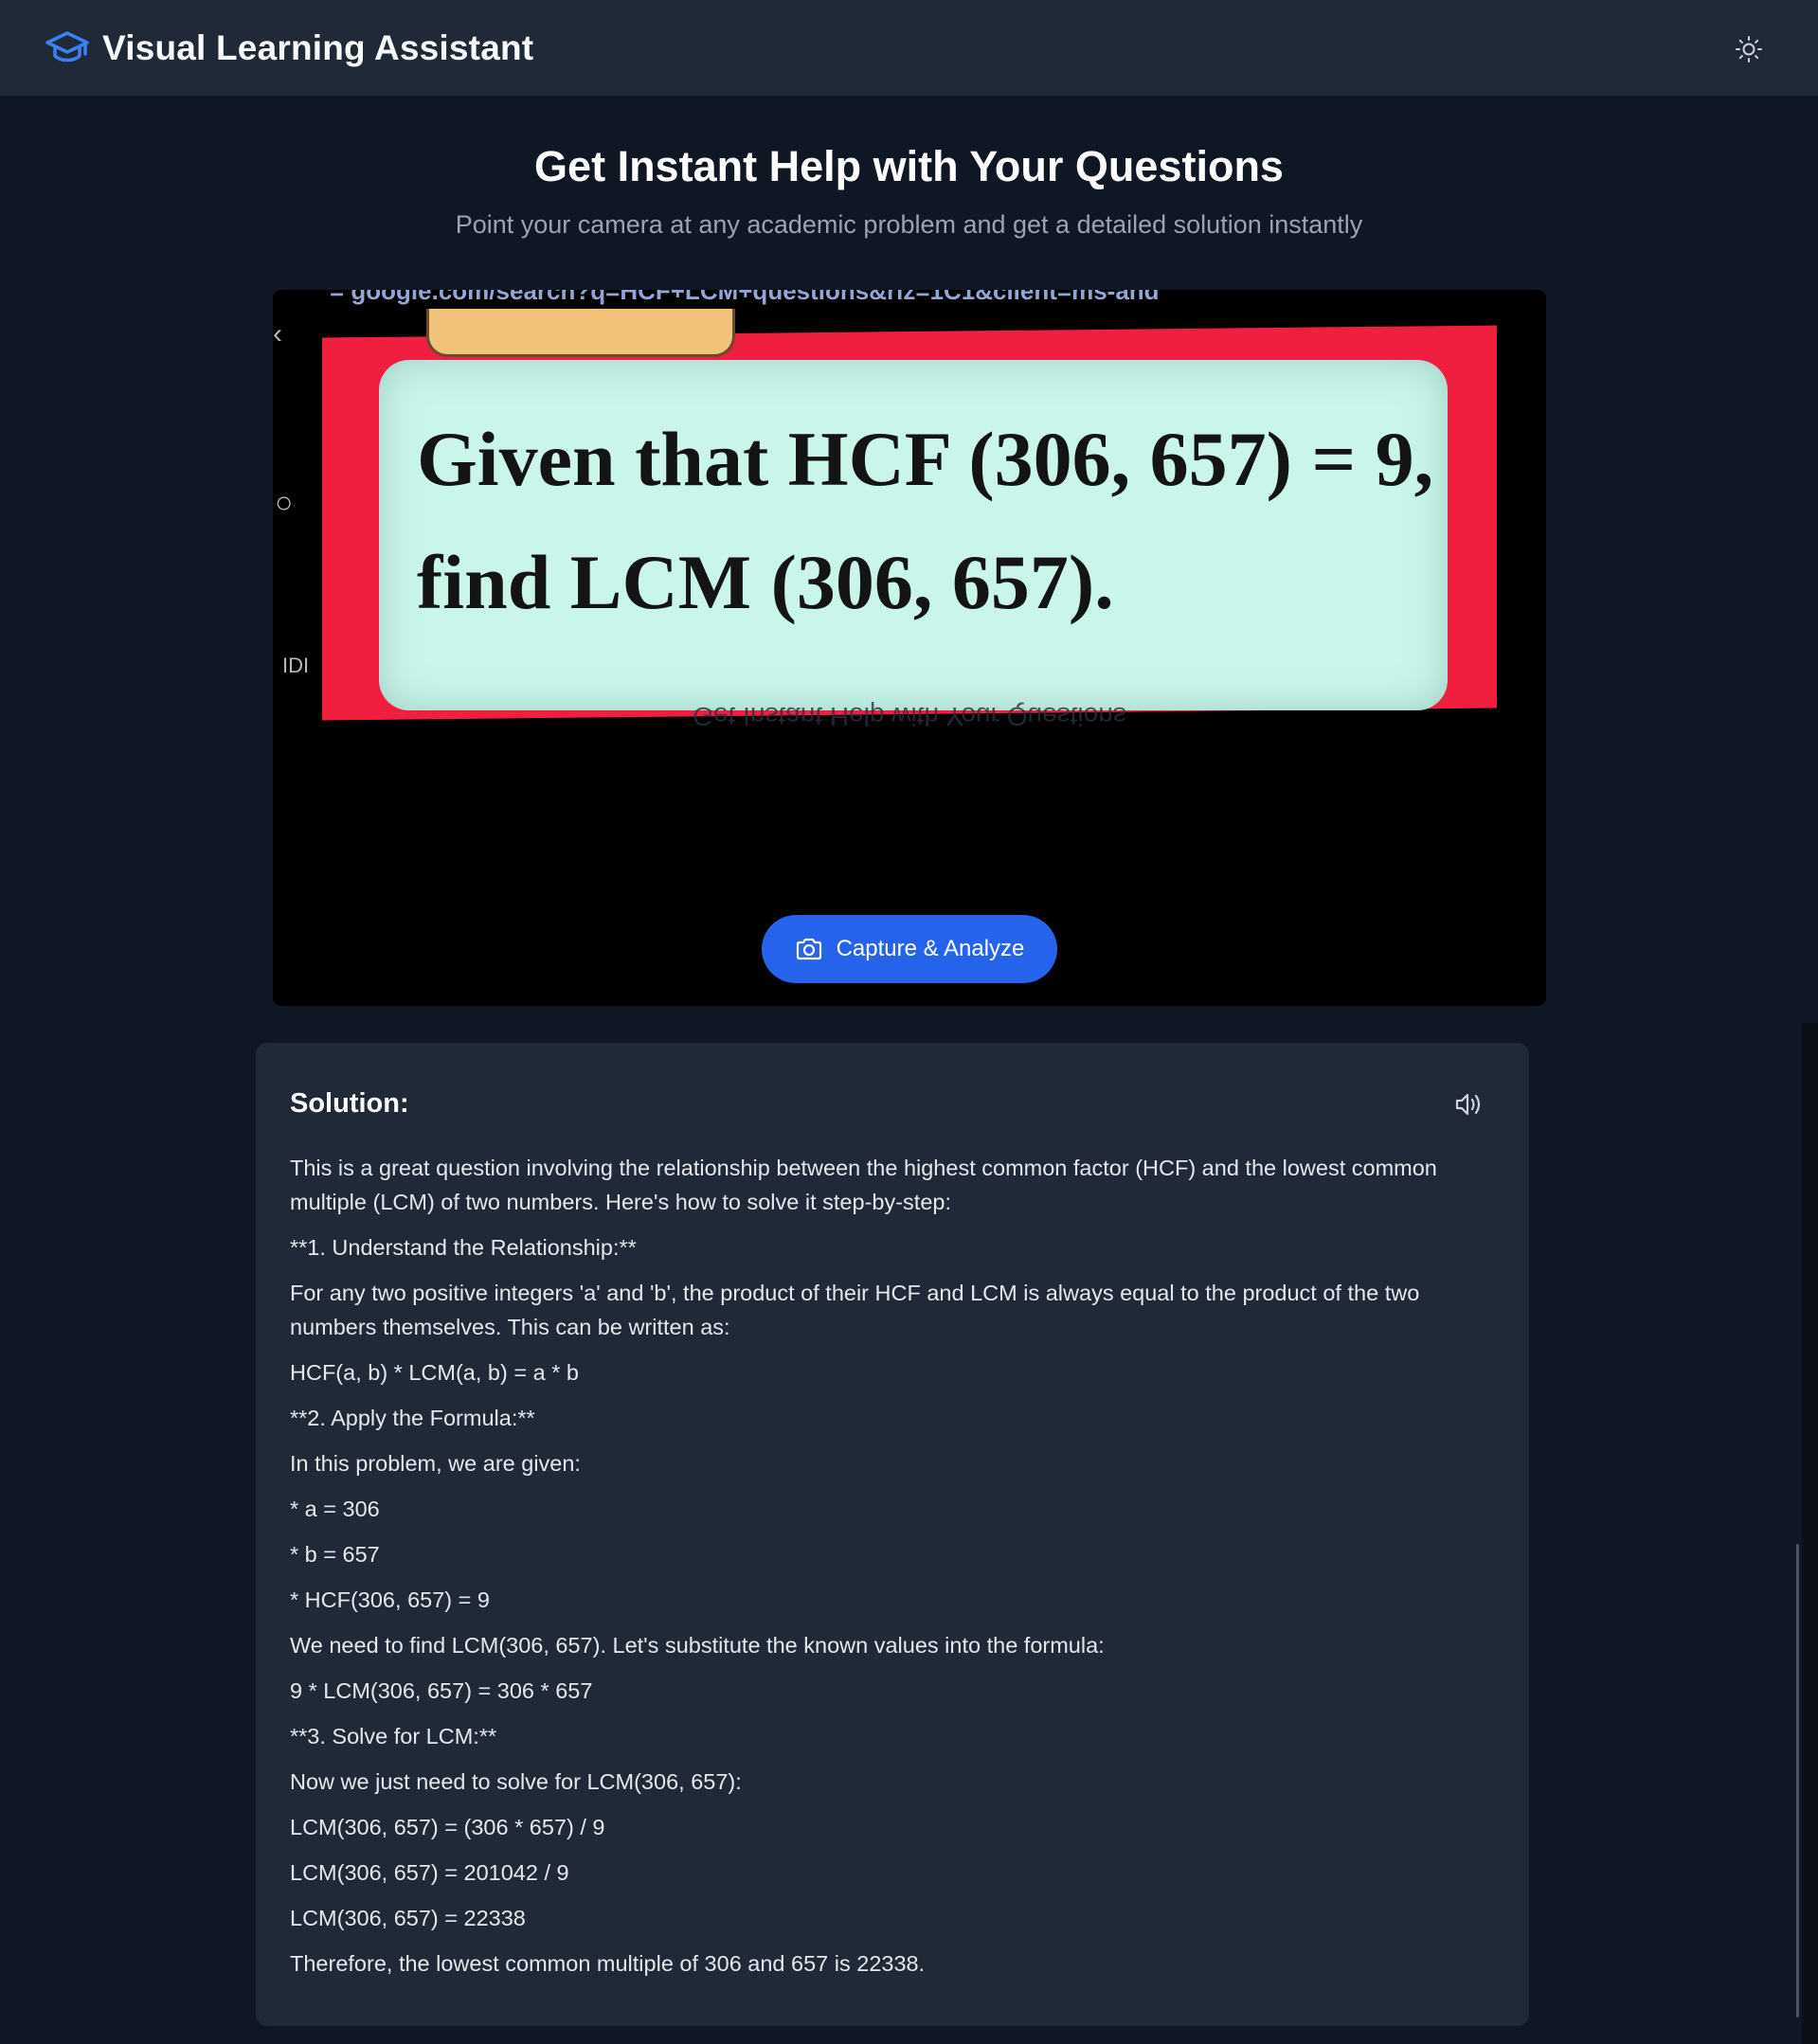 This screenshot has width=1818, height=2044. Describe the element at coordinates (909, 166) in the screenshot. I see `page-title: Get Instant Help with Your Questions` at that location.